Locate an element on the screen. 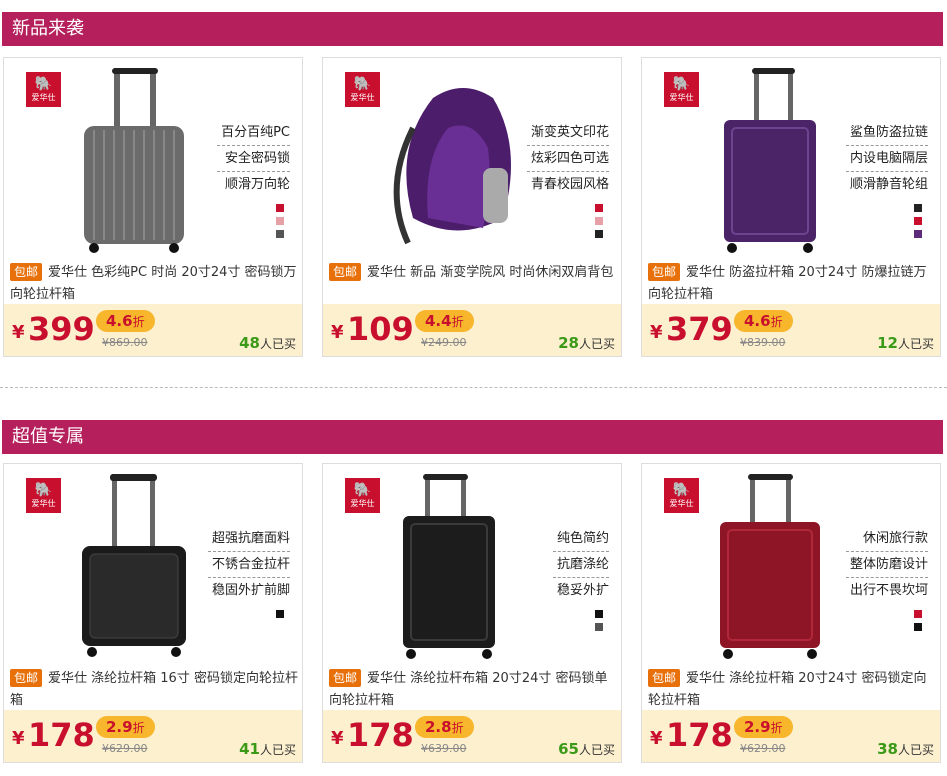  product-title: 包邮 爱华仕 涤纶拉杆箱 16寸 密码锁定向轮拉杆箱 is located at coordinates (154, 690).